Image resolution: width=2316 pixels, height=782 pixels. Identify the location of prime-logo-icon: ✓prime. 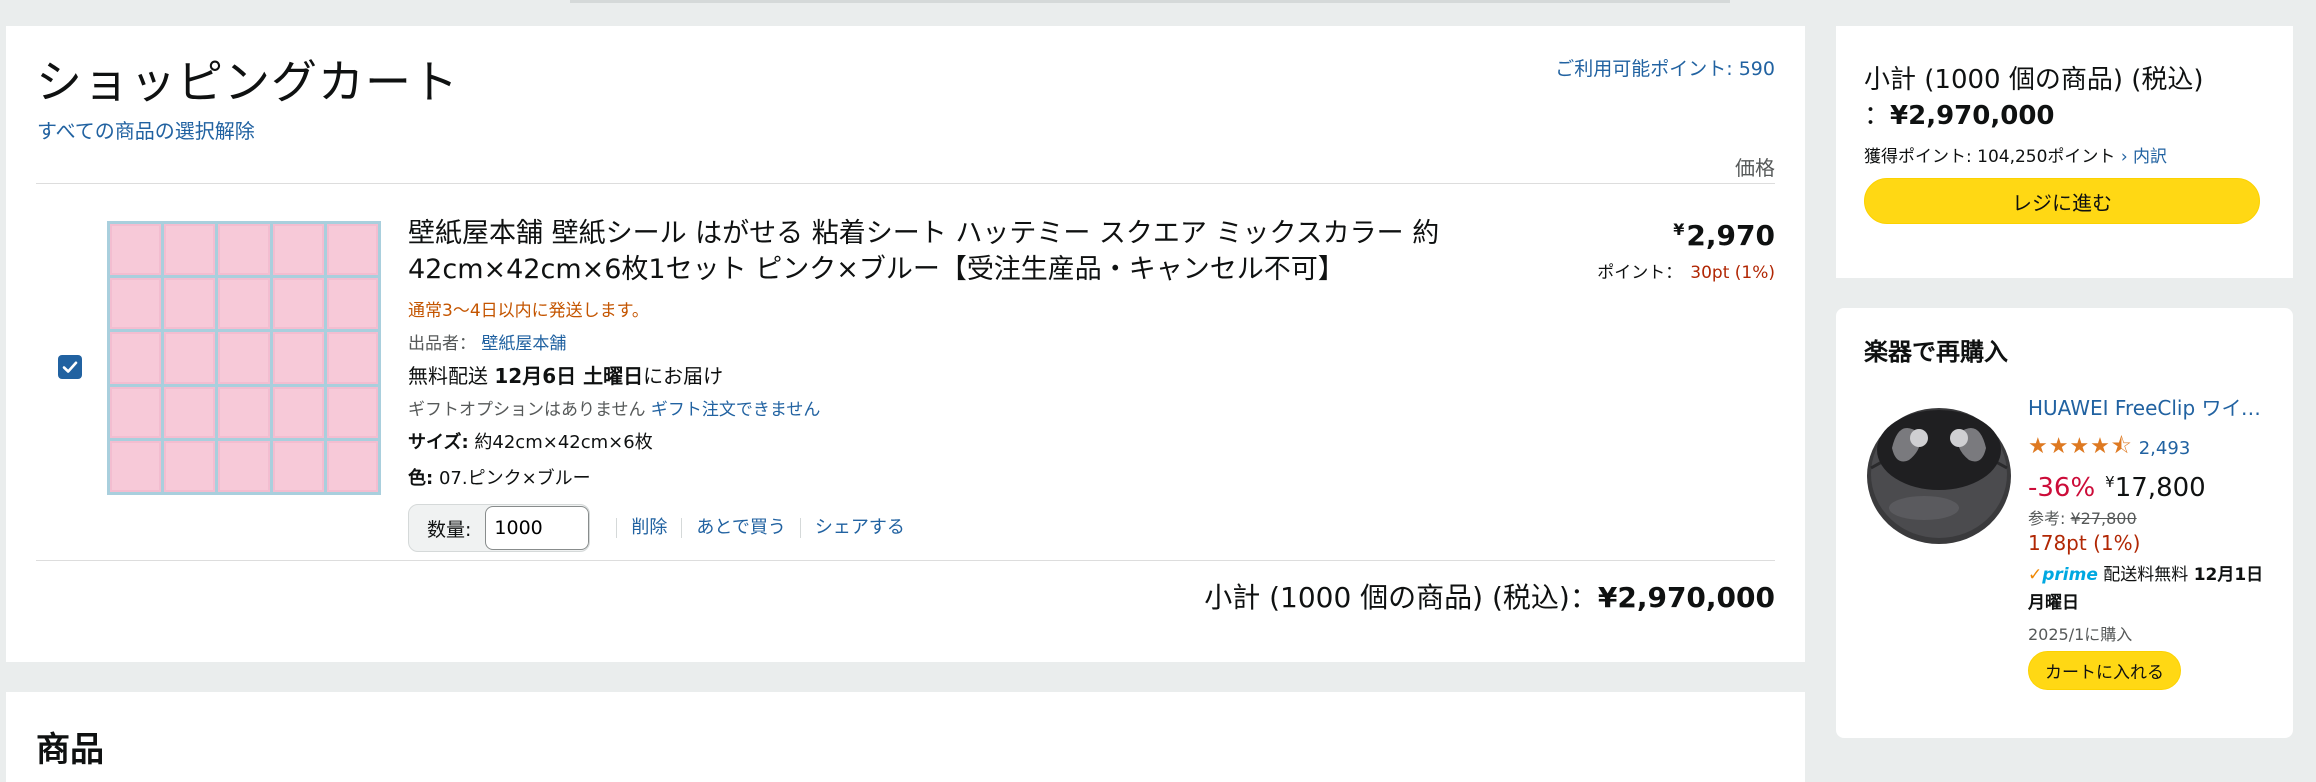
(2063, 575).